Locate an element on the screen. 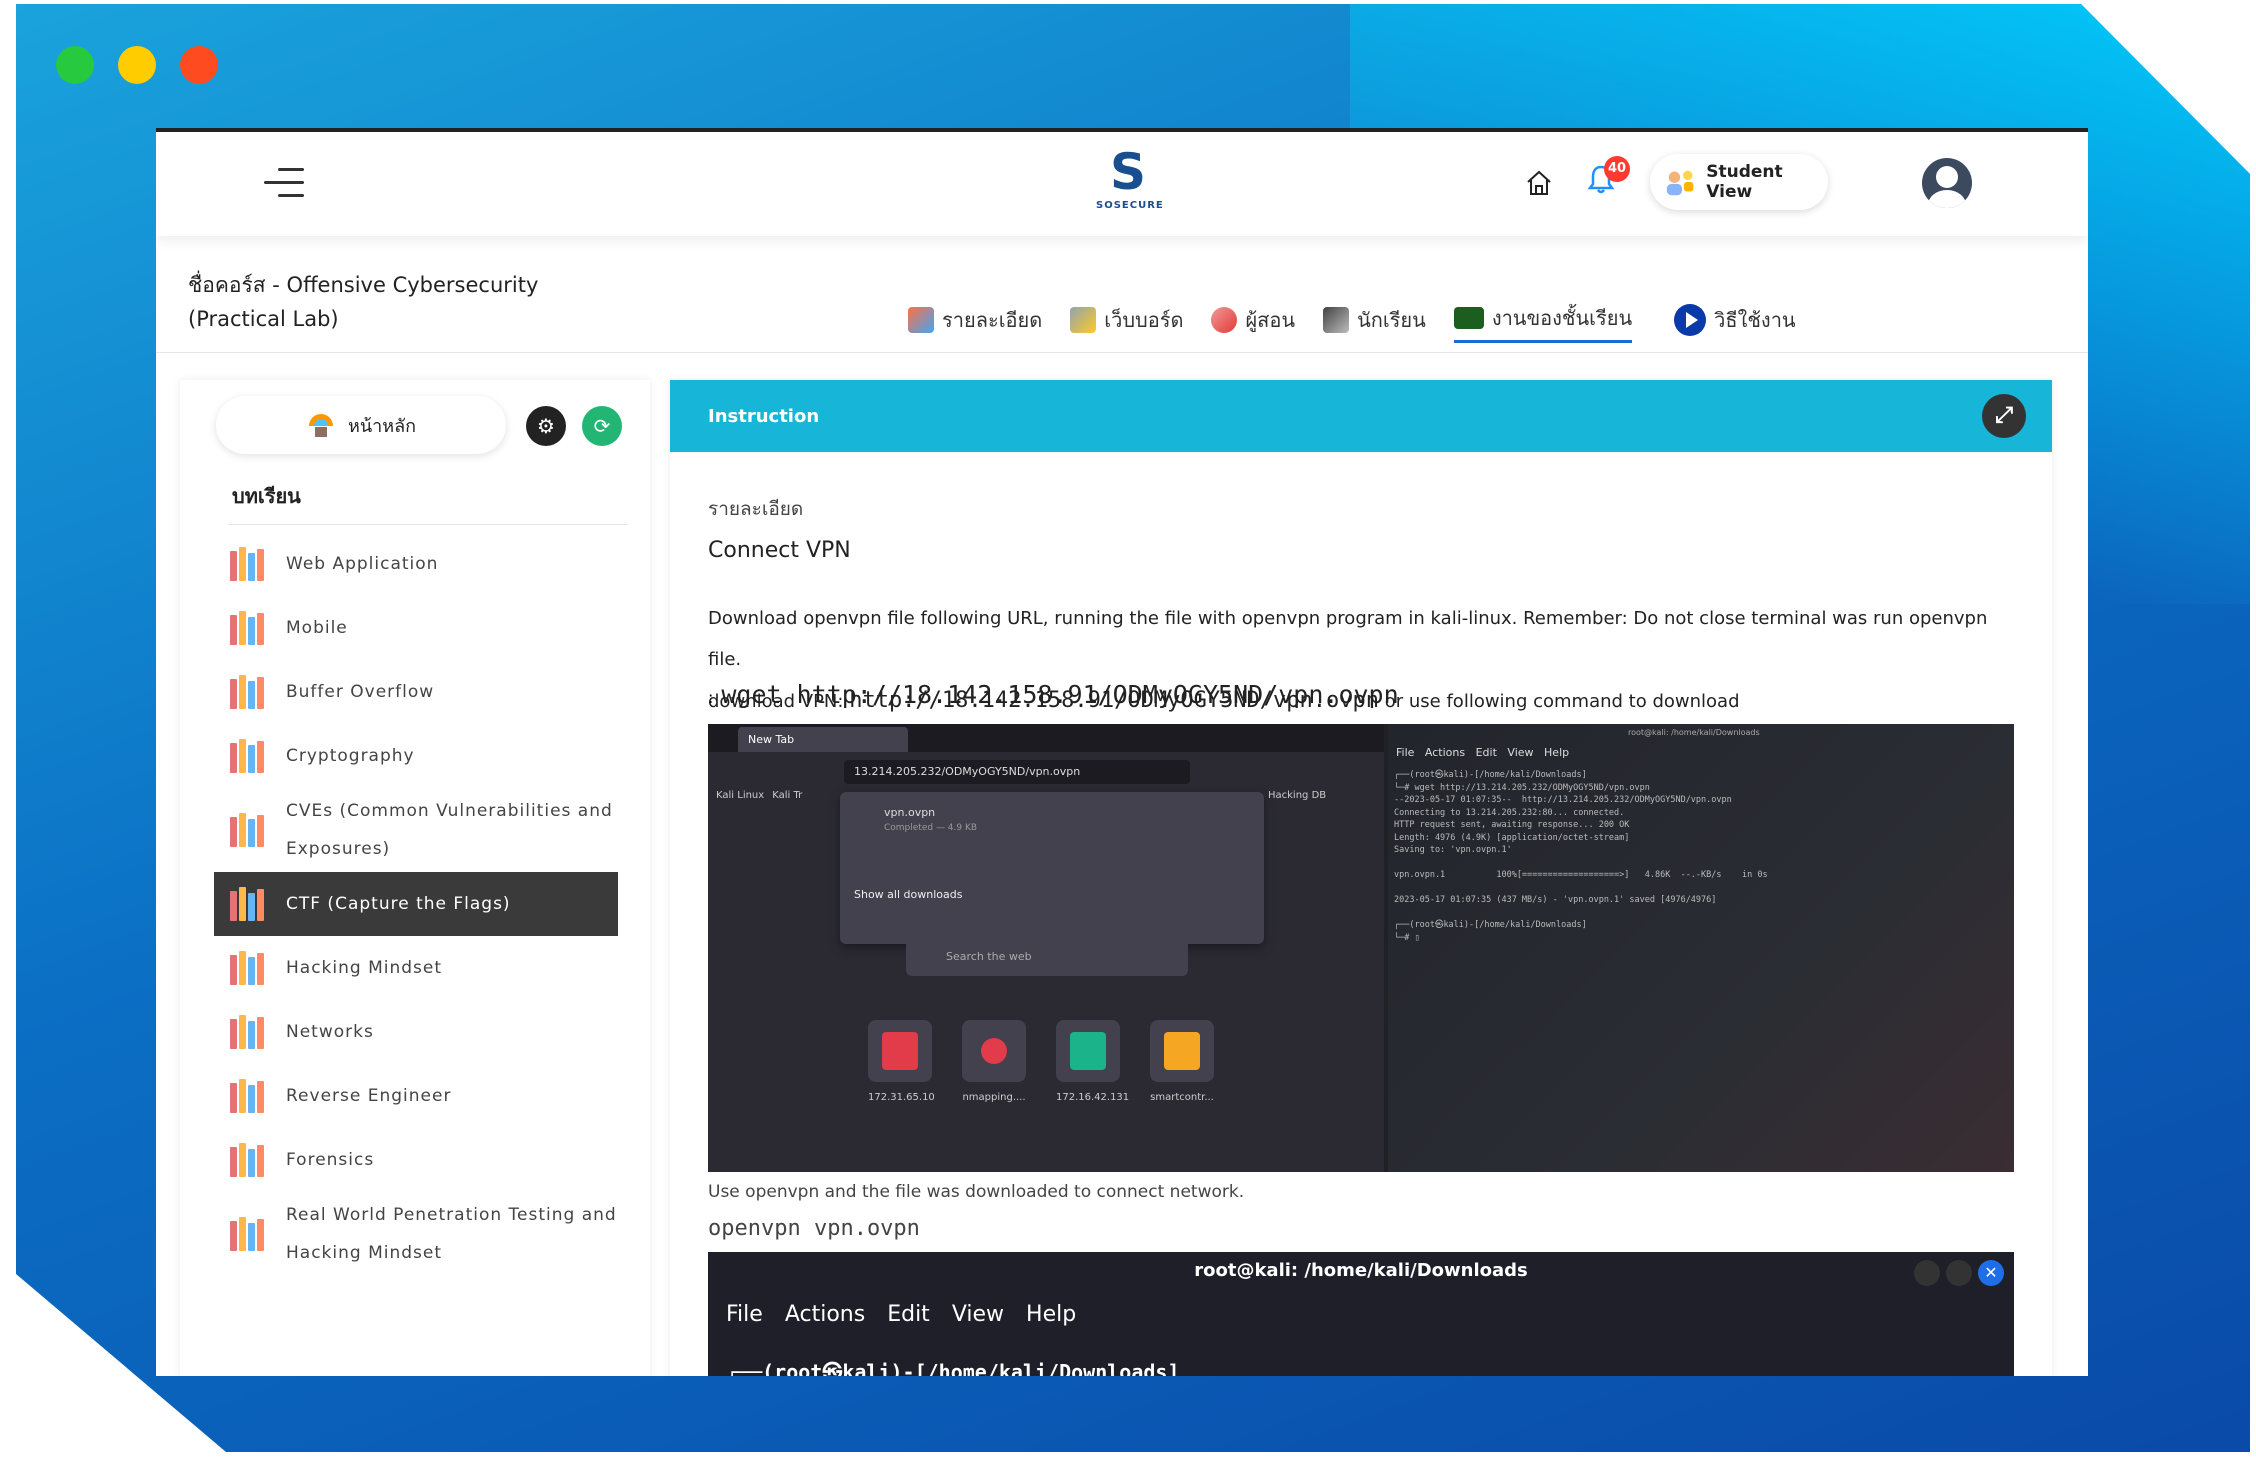 This screenshot has width=2256, height=1476. details-icon is located at coordinates (921, 319).